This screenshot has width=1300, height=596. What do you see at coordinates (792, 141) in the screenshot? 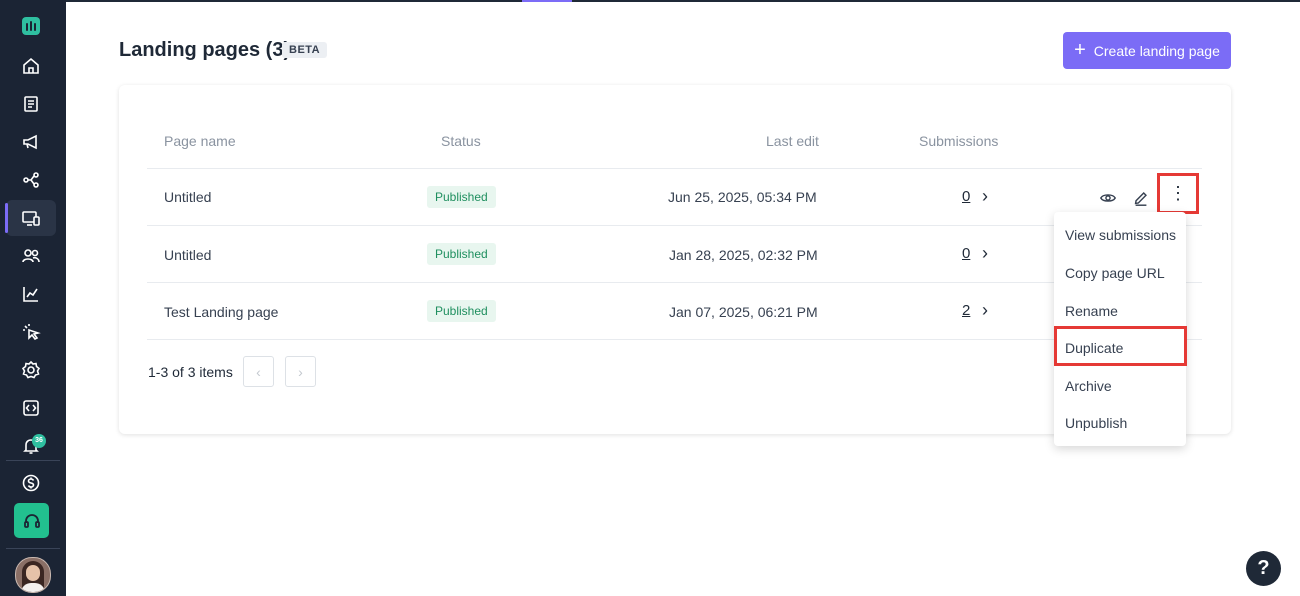
I see `column-header-last-edit: Last edit` at bounding box center [792, 141].